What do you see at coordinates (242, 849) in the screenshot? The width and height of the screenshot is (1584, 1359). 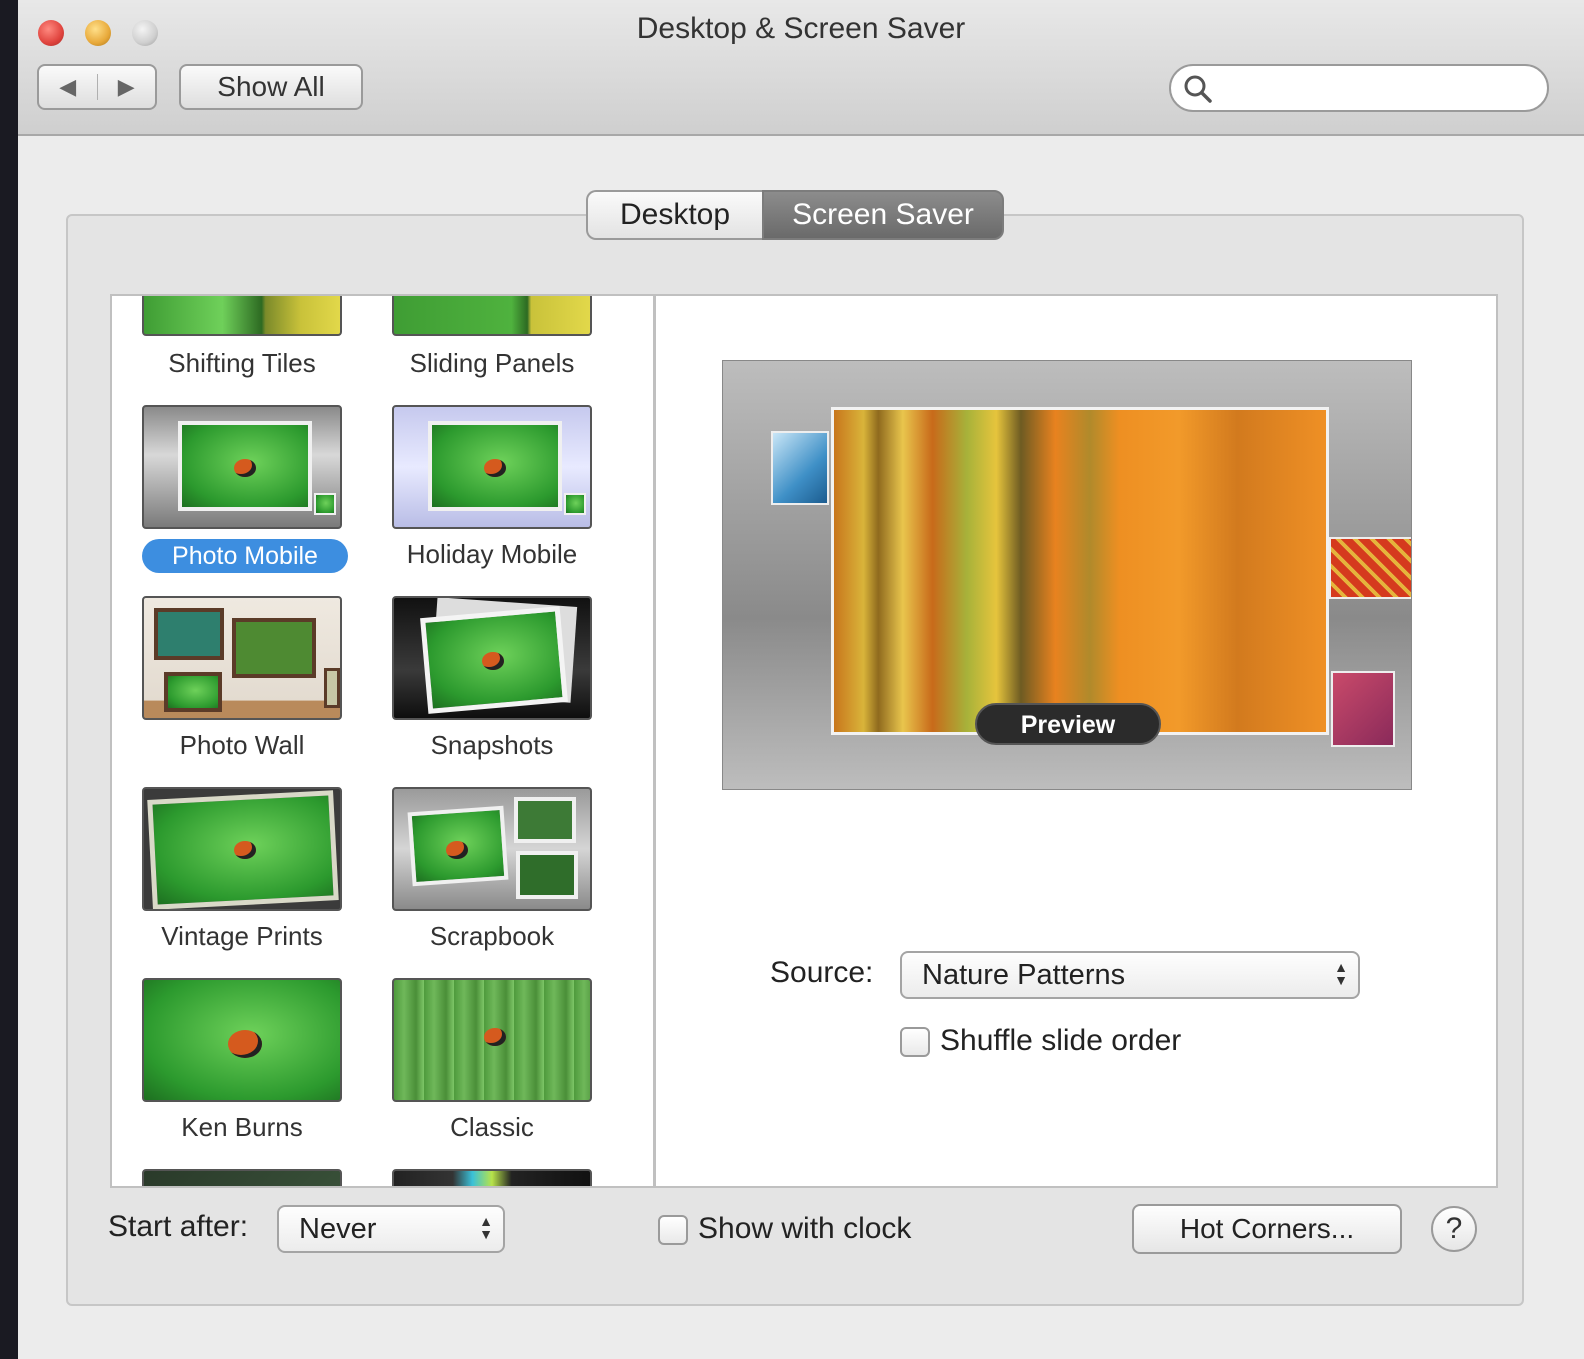 I see `vintage-prints-thumbnail` at bounding box center [242, 849].